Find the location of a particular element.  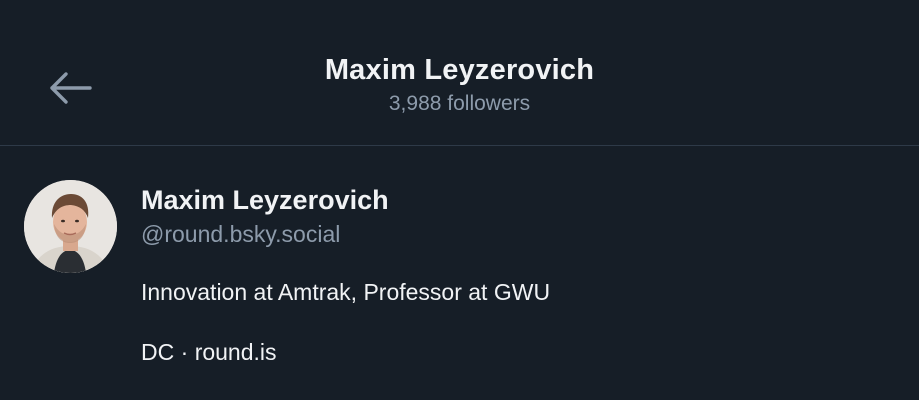

avatar-image is located at coordinates (70, 226).